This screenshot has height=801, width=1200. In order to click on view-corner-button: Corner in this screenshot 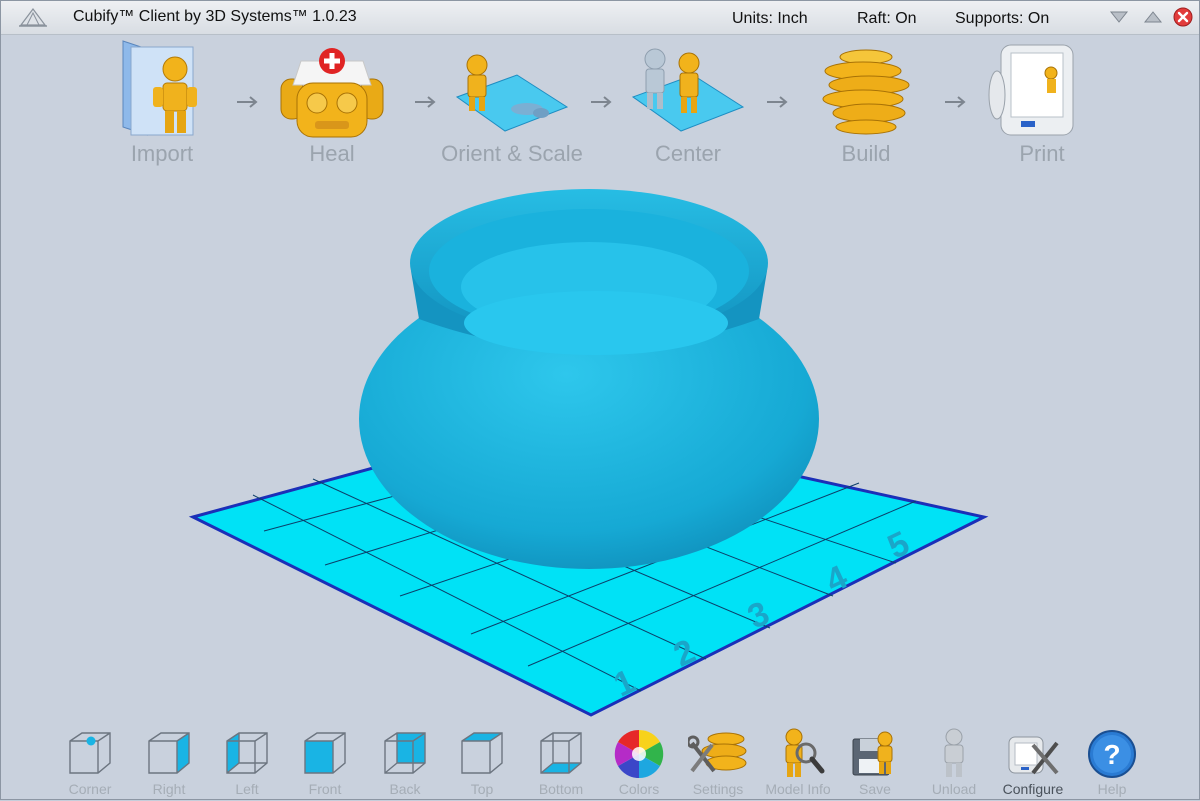, I will do `click(90, 761)`.